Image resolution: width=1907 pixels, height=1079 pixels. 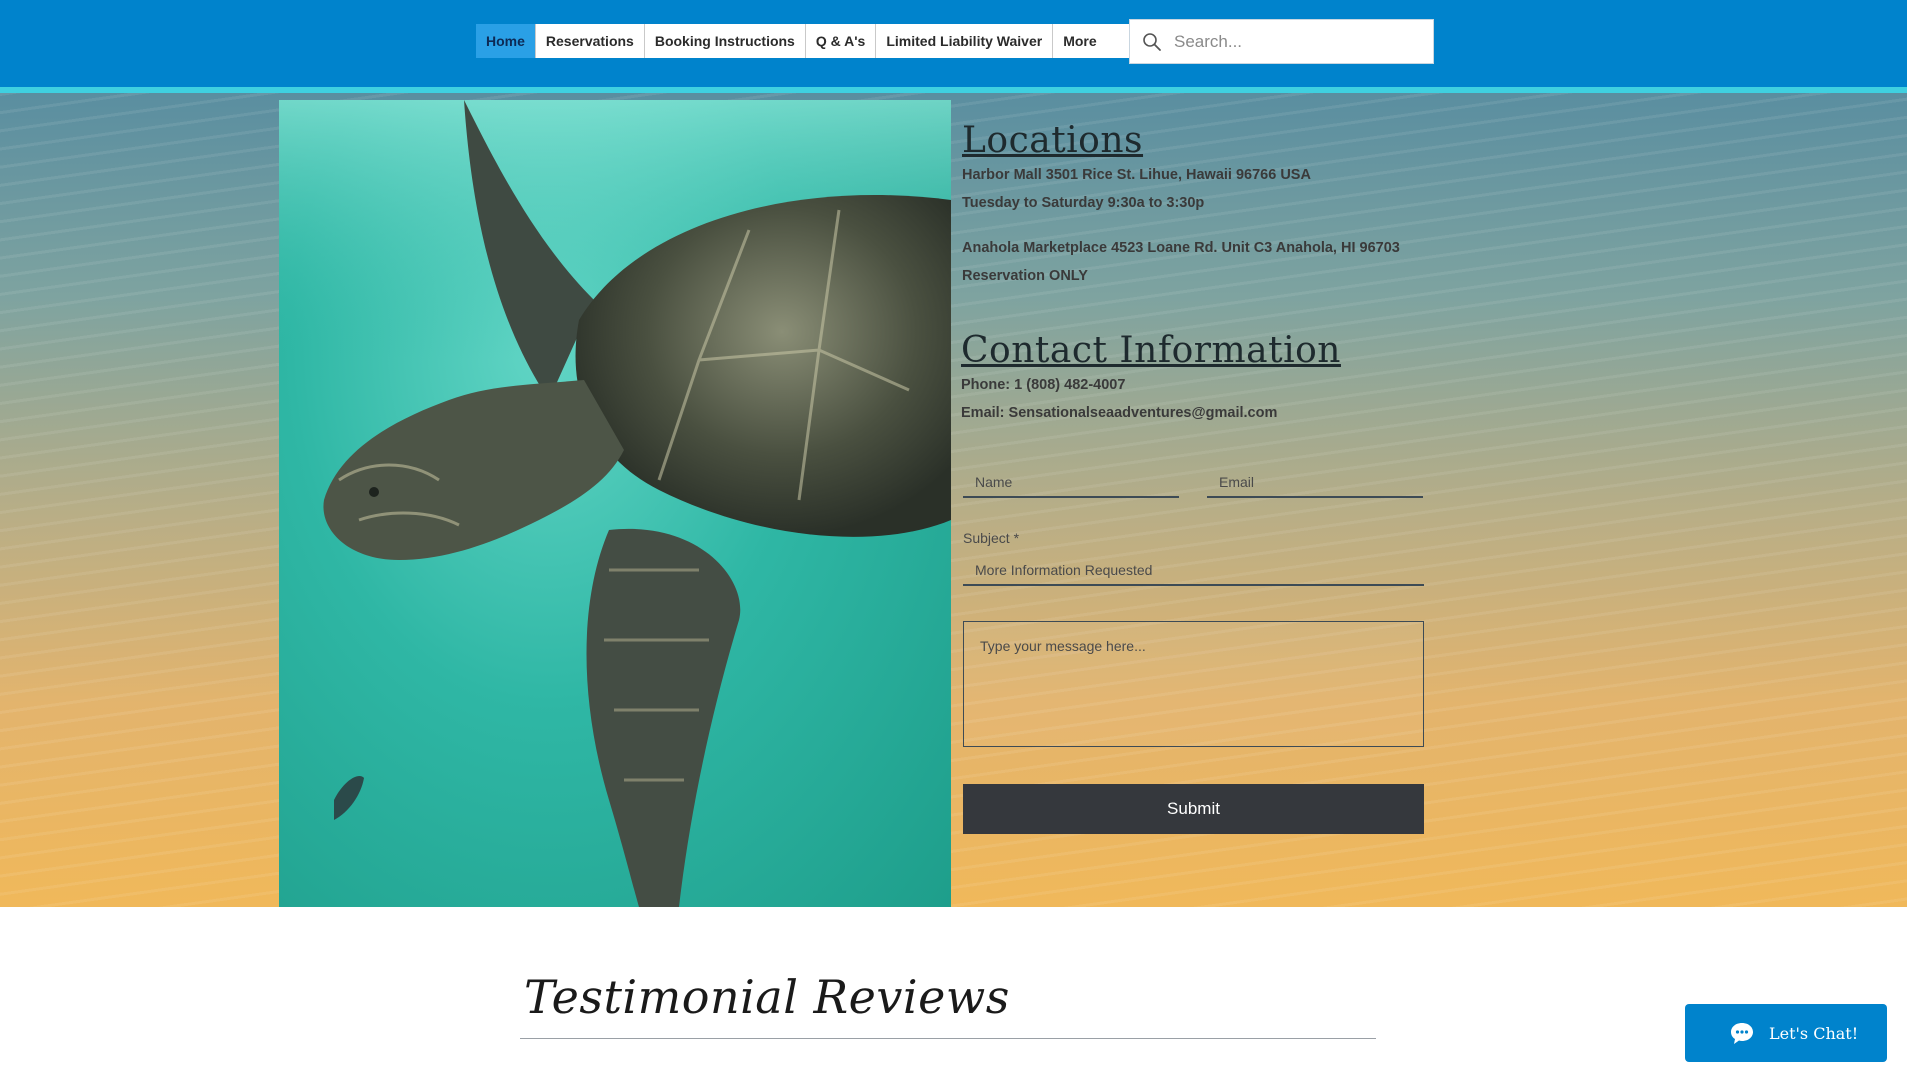 I want to click on contact-phone: Phone: 1 (808) 482-4007, so click(x=1043, y=385).